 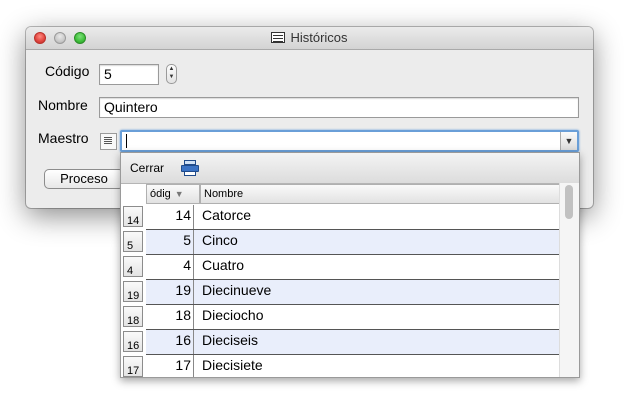 I want to click on table-row: 17 Diecisiete, so click(x=353, y=366).